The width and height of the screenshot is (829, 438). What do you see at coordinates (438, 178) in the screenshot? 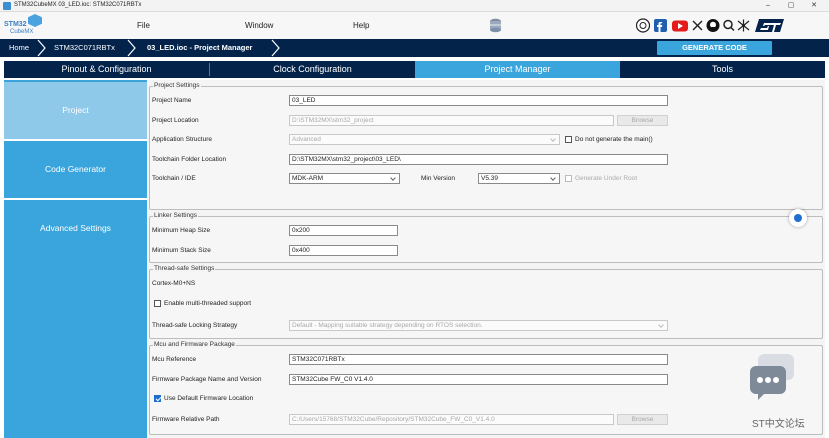
I see `min-version-label: Min Version` at bounding box center [438, 178].